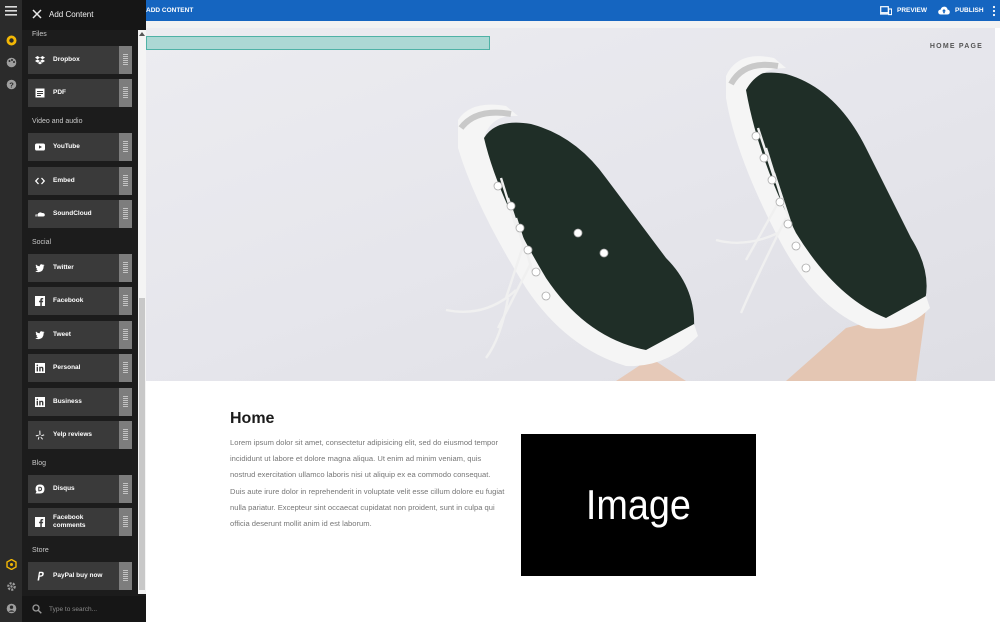  Describe the element at coordinates (944, 10) in the screenshot. I see `cloud-upload-icon` at that location.